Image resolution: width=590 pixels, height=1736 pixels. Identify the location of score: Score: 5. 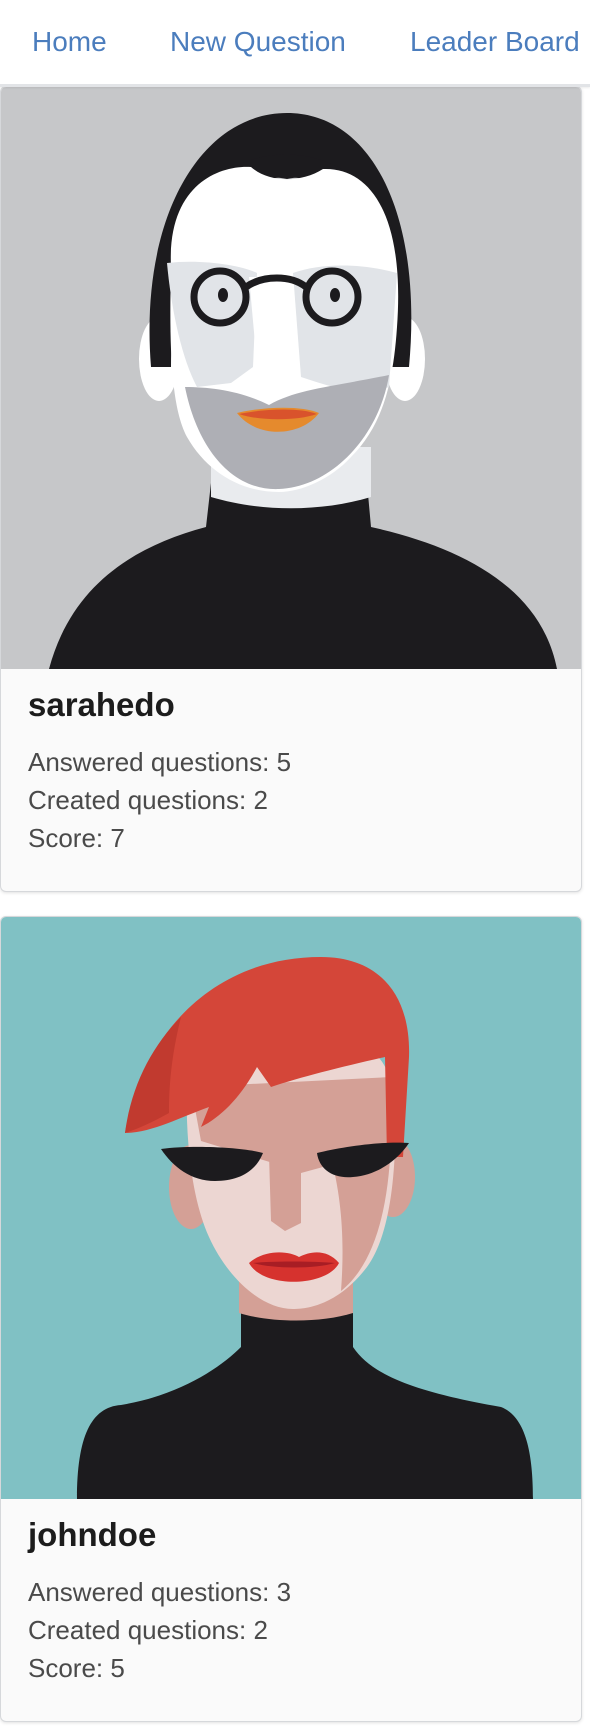
(76, 1668).